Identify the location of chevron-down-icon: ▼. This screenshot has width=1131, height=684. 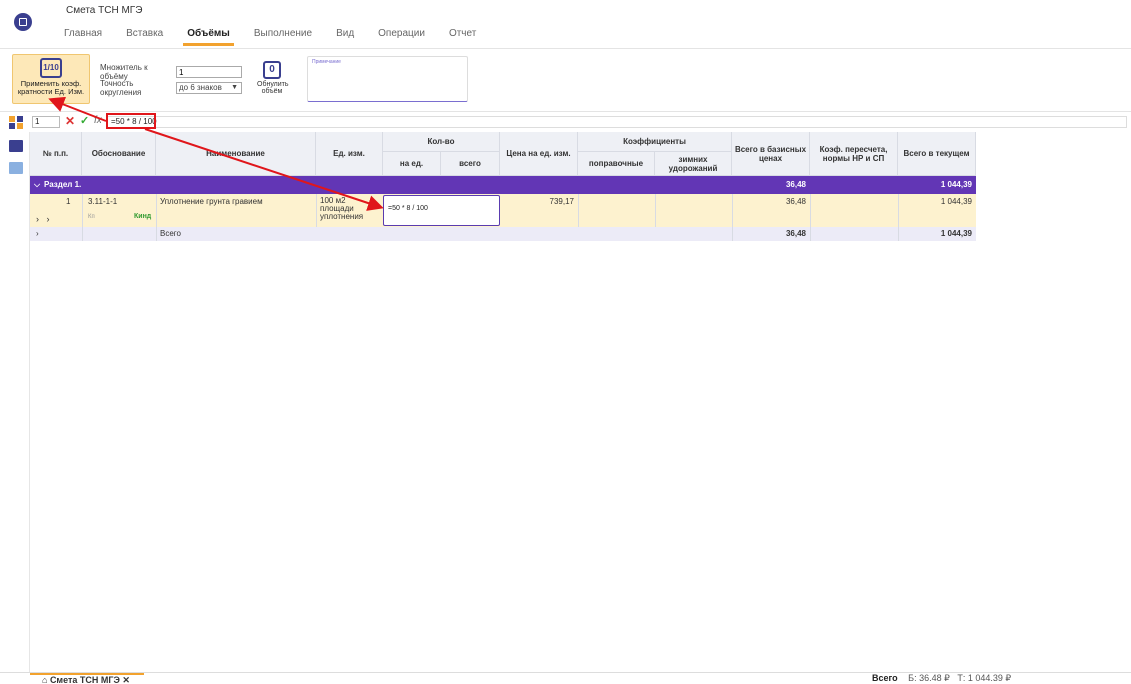
(234, 87).